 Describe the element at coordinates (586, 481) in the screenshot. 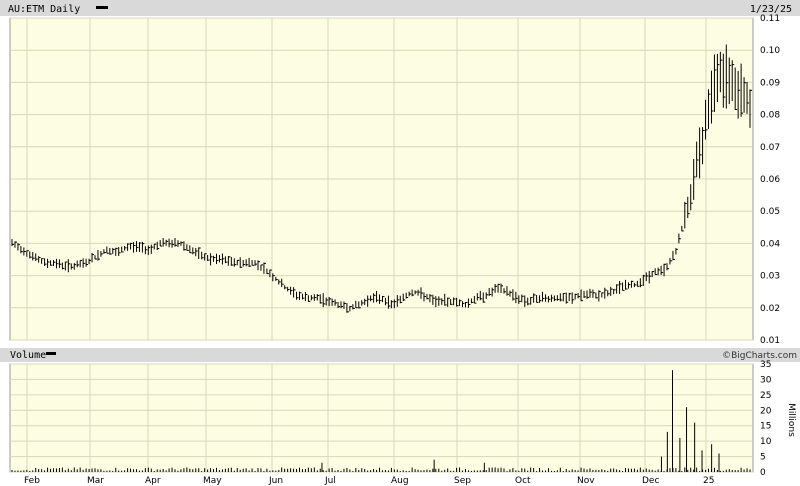

I see `x-tick-label: Nov` at that location.